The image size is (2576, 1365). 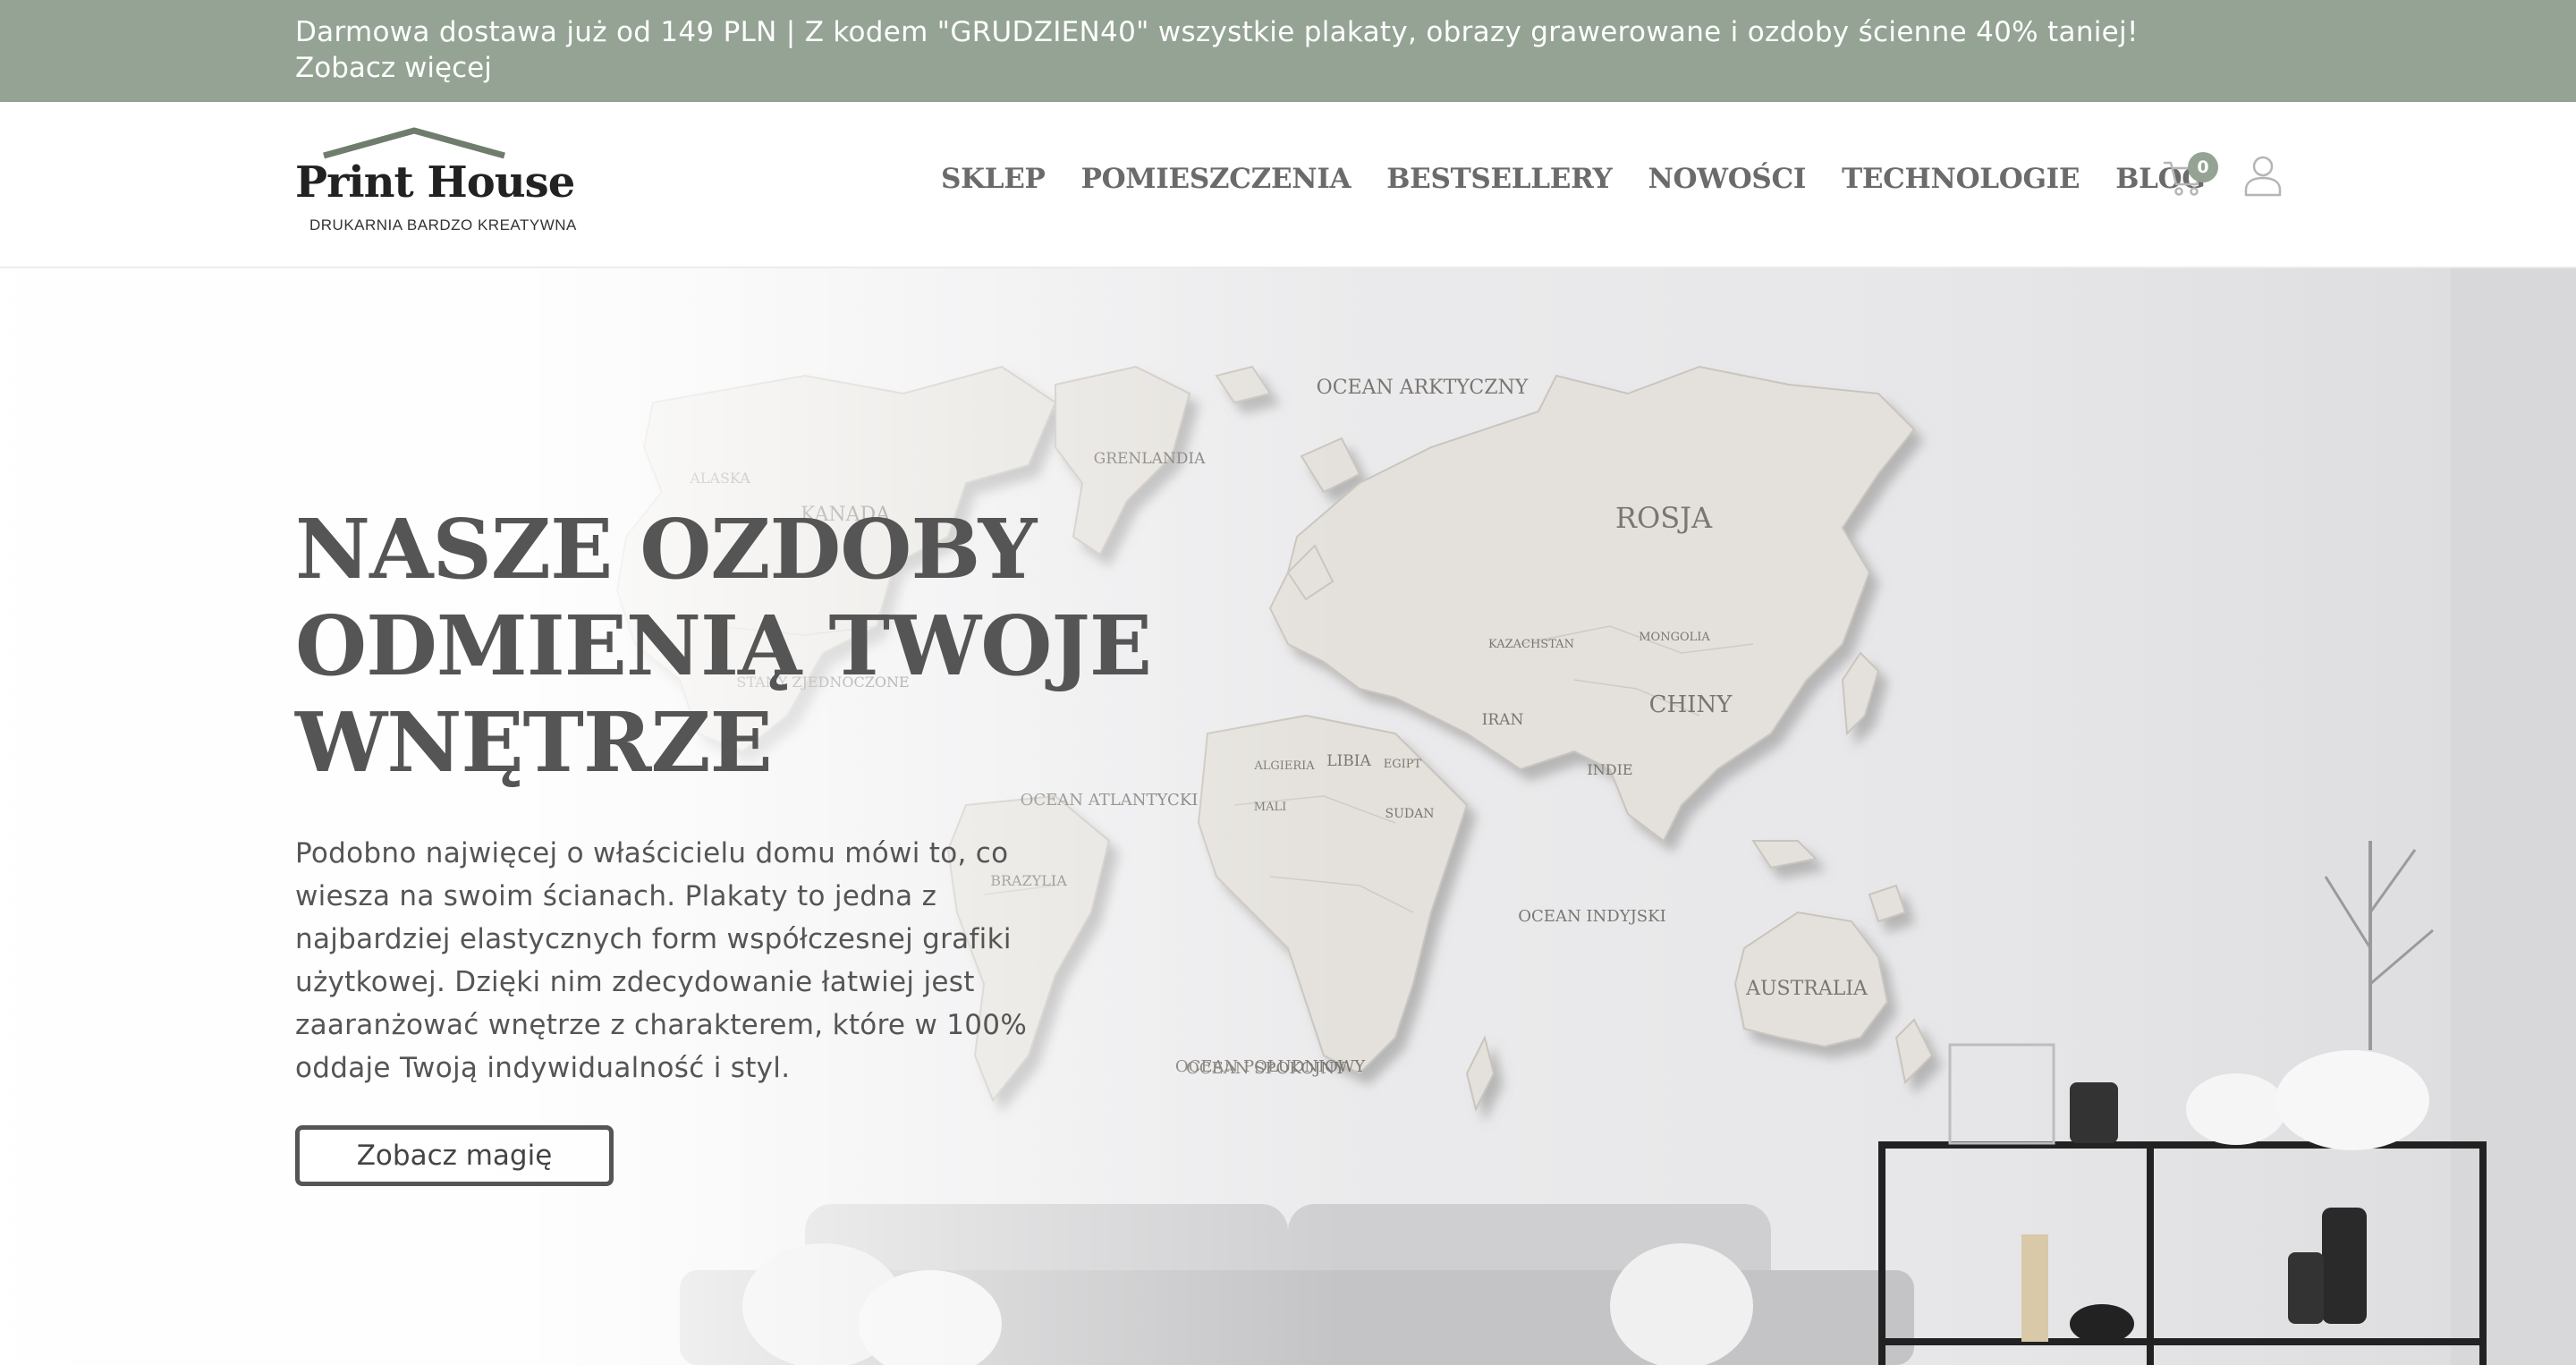 I want to click on map-label-iran: IRAN, so click(x=1503, y=720).